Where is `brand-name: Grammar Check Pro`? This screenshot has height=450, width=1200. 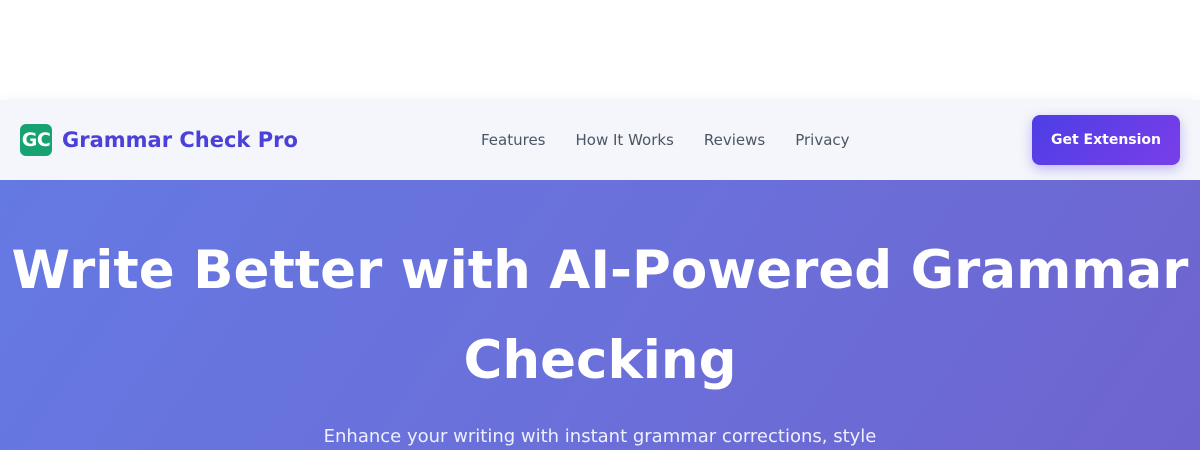 brand-name: Grammar Check Pro is located at coordinates (180, 140).